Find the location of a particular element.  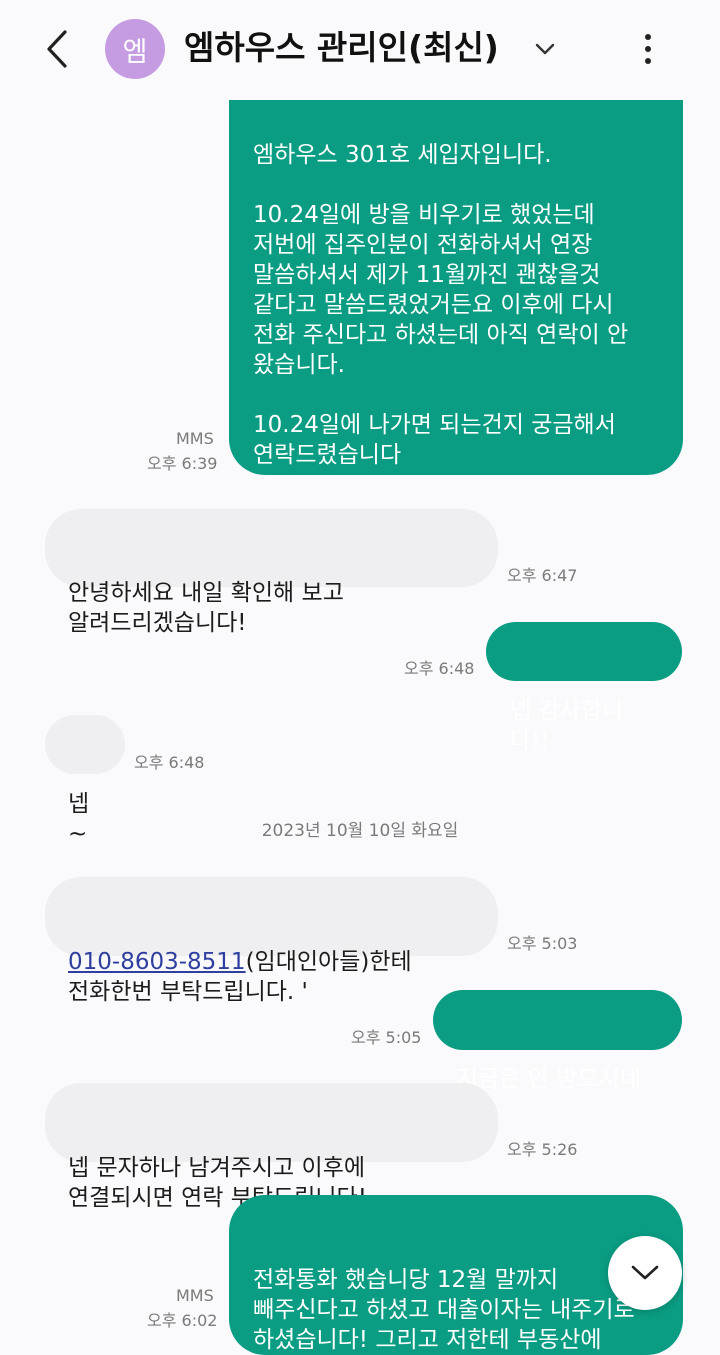

date-separator: 2023년 10월 10일 화요일 is located at coordinates (360, 831).